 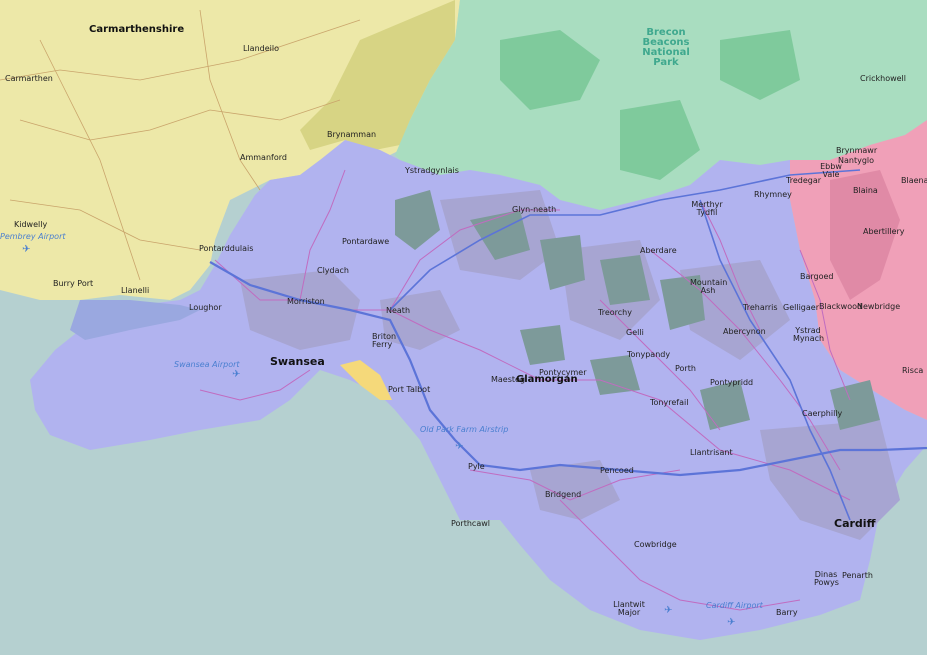 What do you see at coordinates (563, 372) in the screenshot?
I see `town-label: Pontycymer` at bounding box center [563, 372].